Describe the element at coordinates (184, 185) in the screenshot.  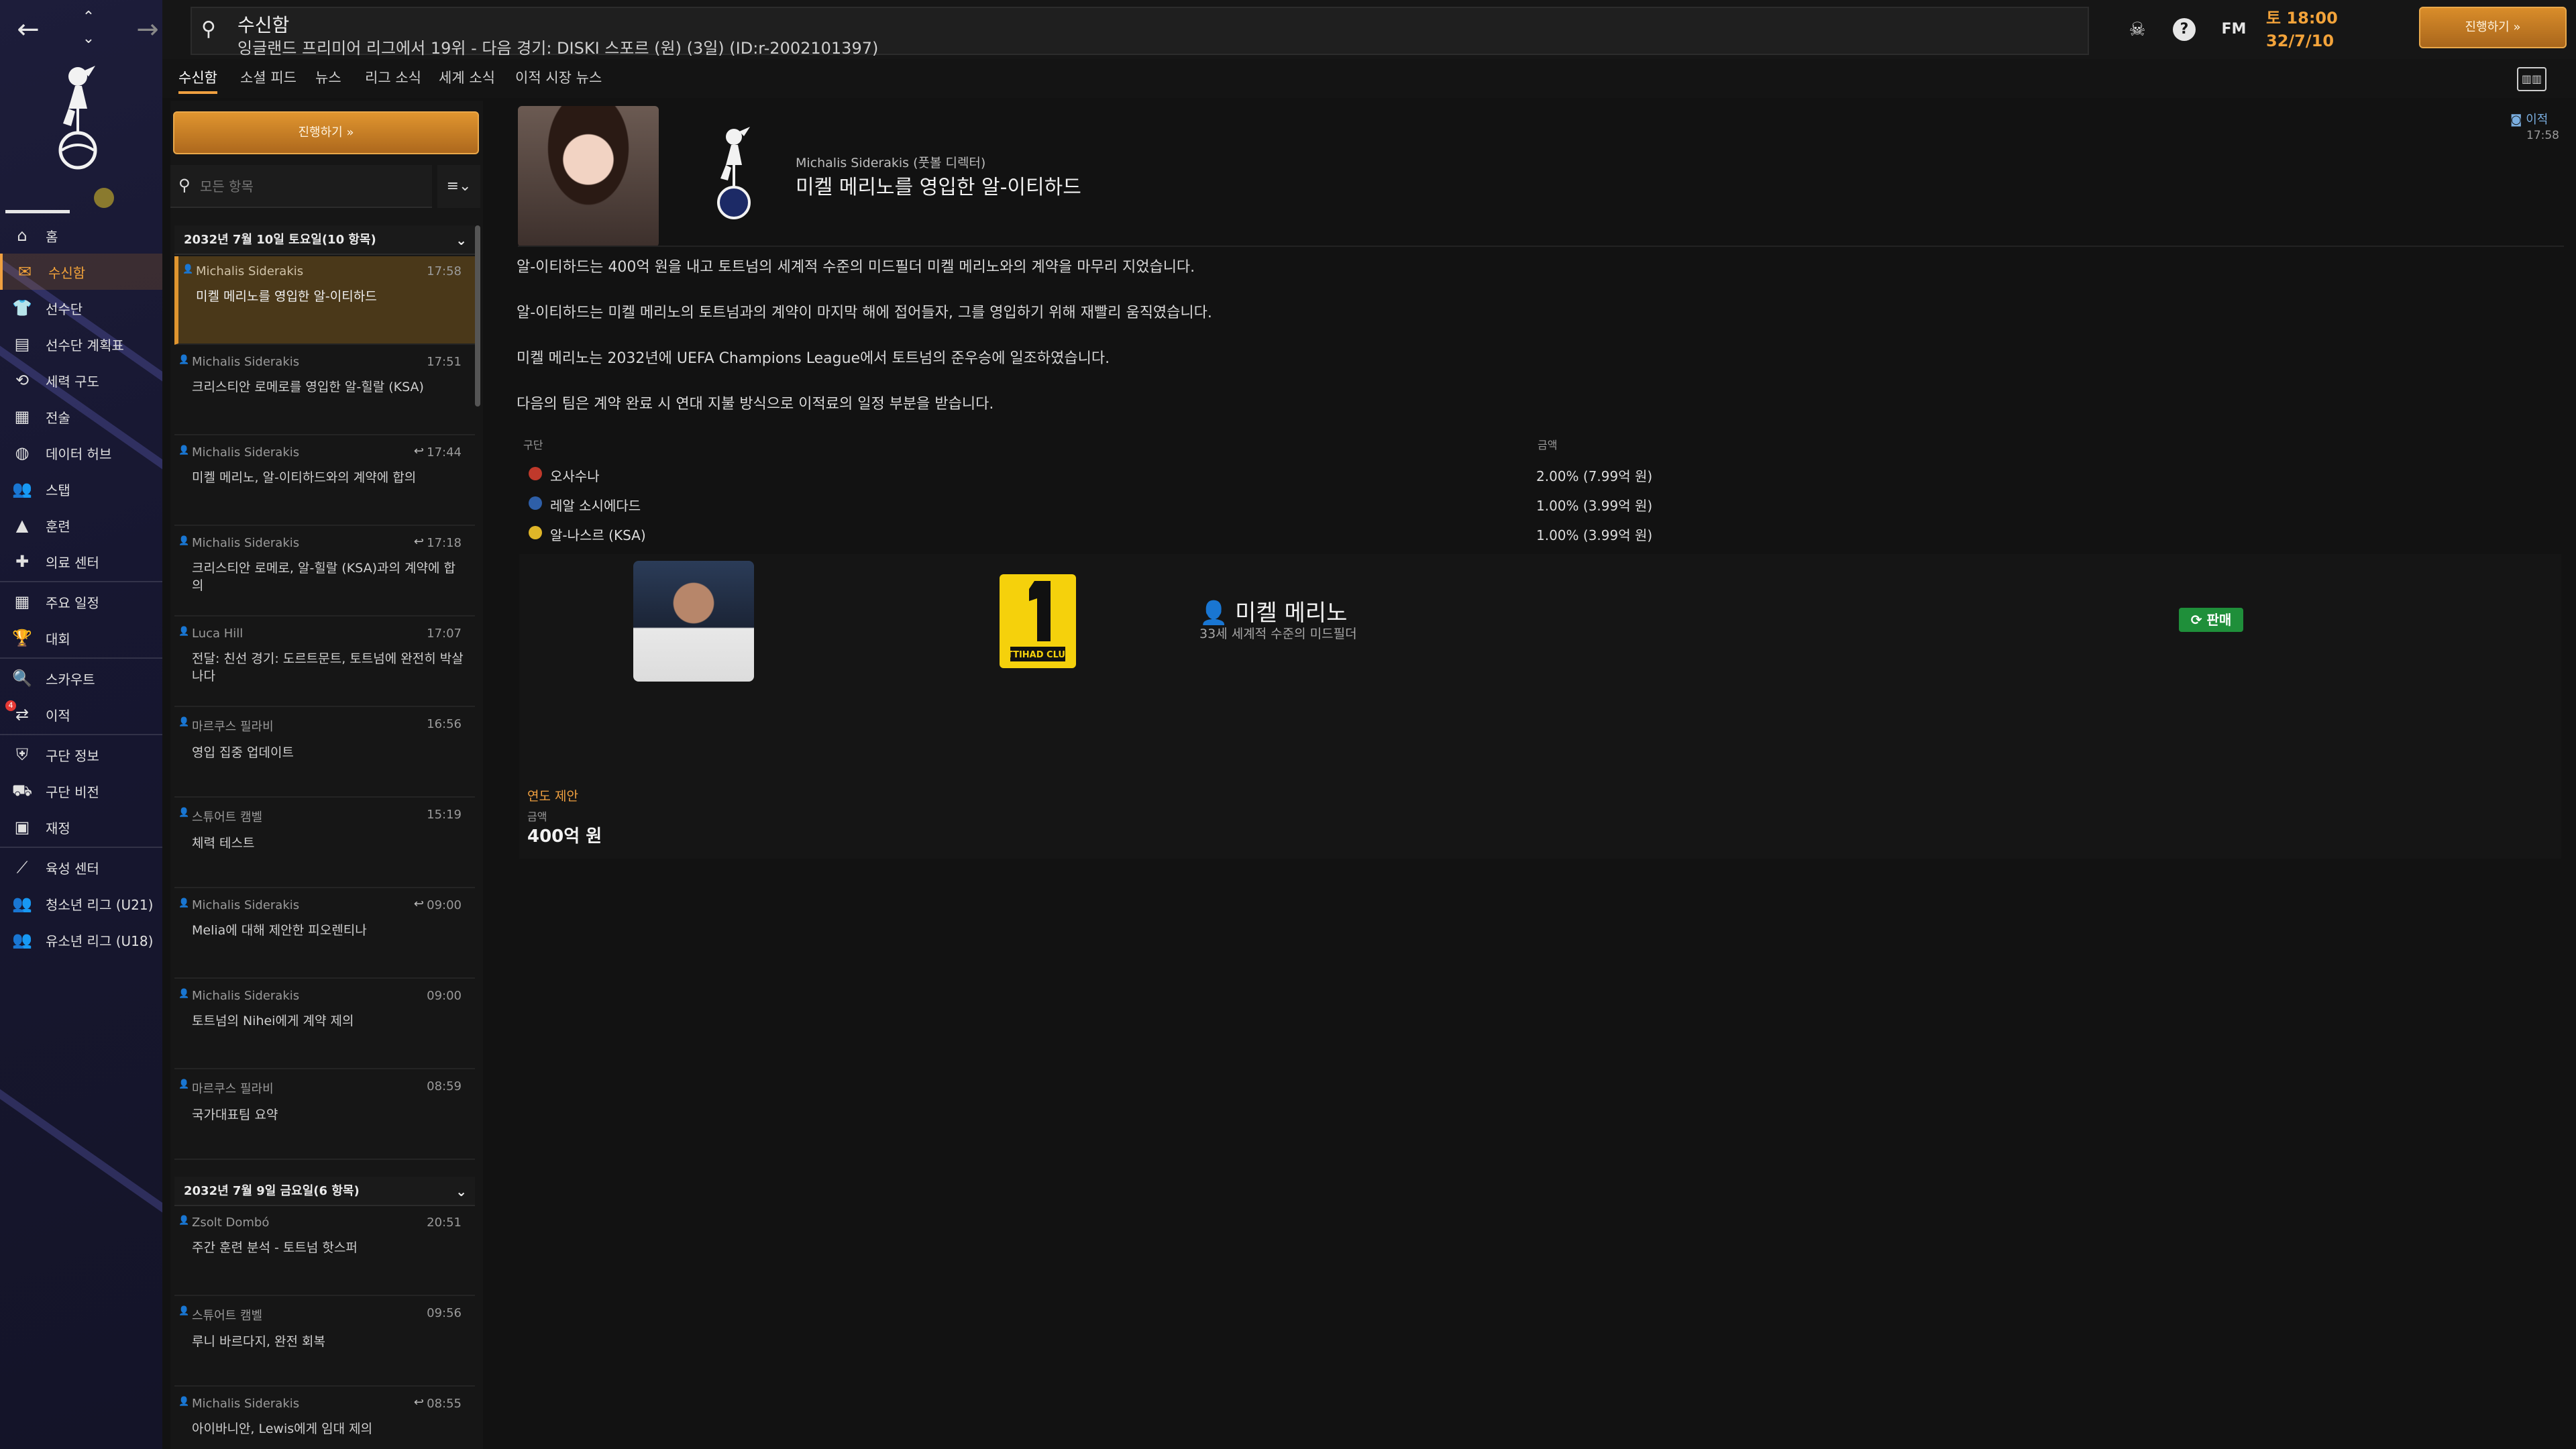
I see `search-icon: ⚲` at that location.